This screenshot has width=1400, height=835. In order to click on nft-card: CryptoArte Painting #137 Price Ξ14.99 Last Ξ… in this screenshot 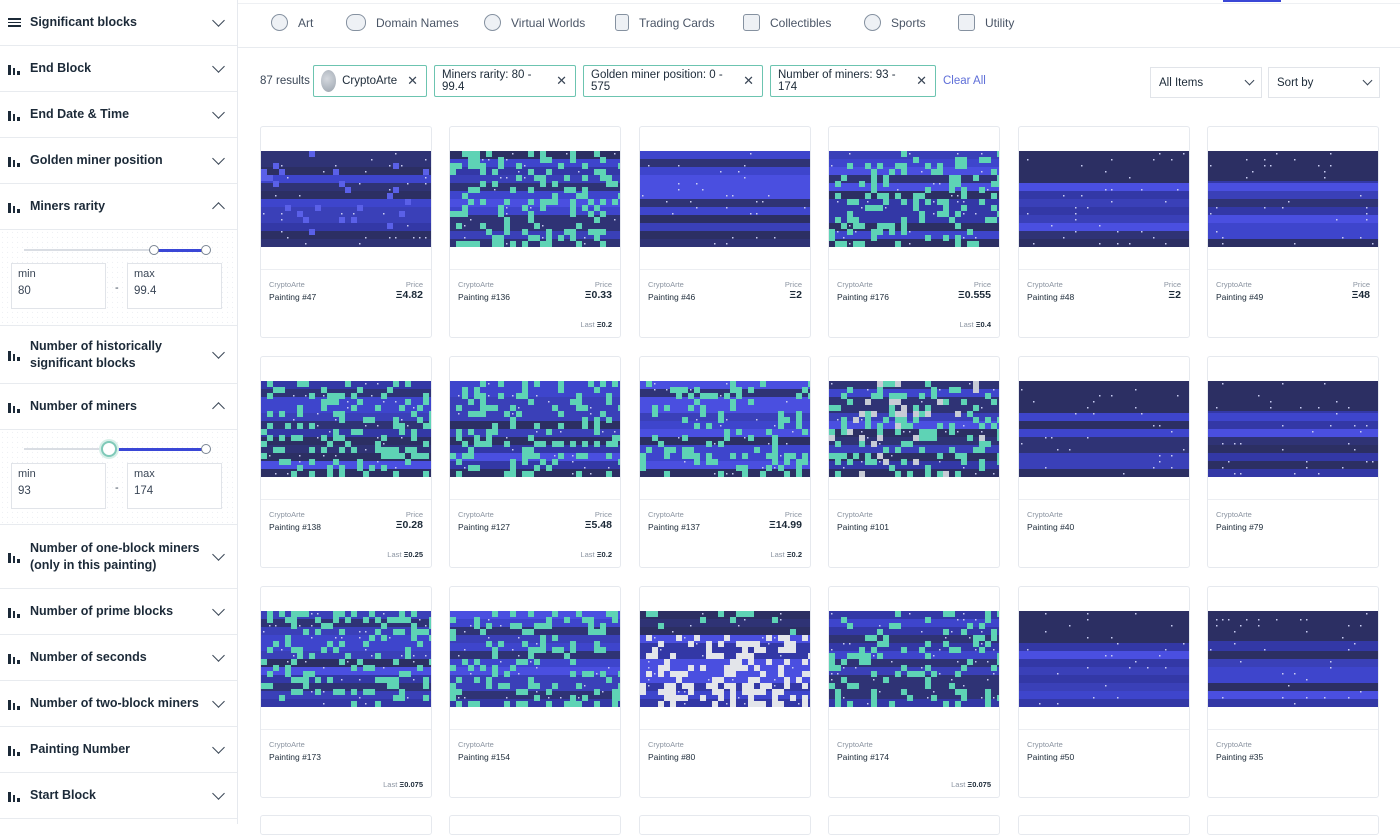, I will do `click(725, 462)`.